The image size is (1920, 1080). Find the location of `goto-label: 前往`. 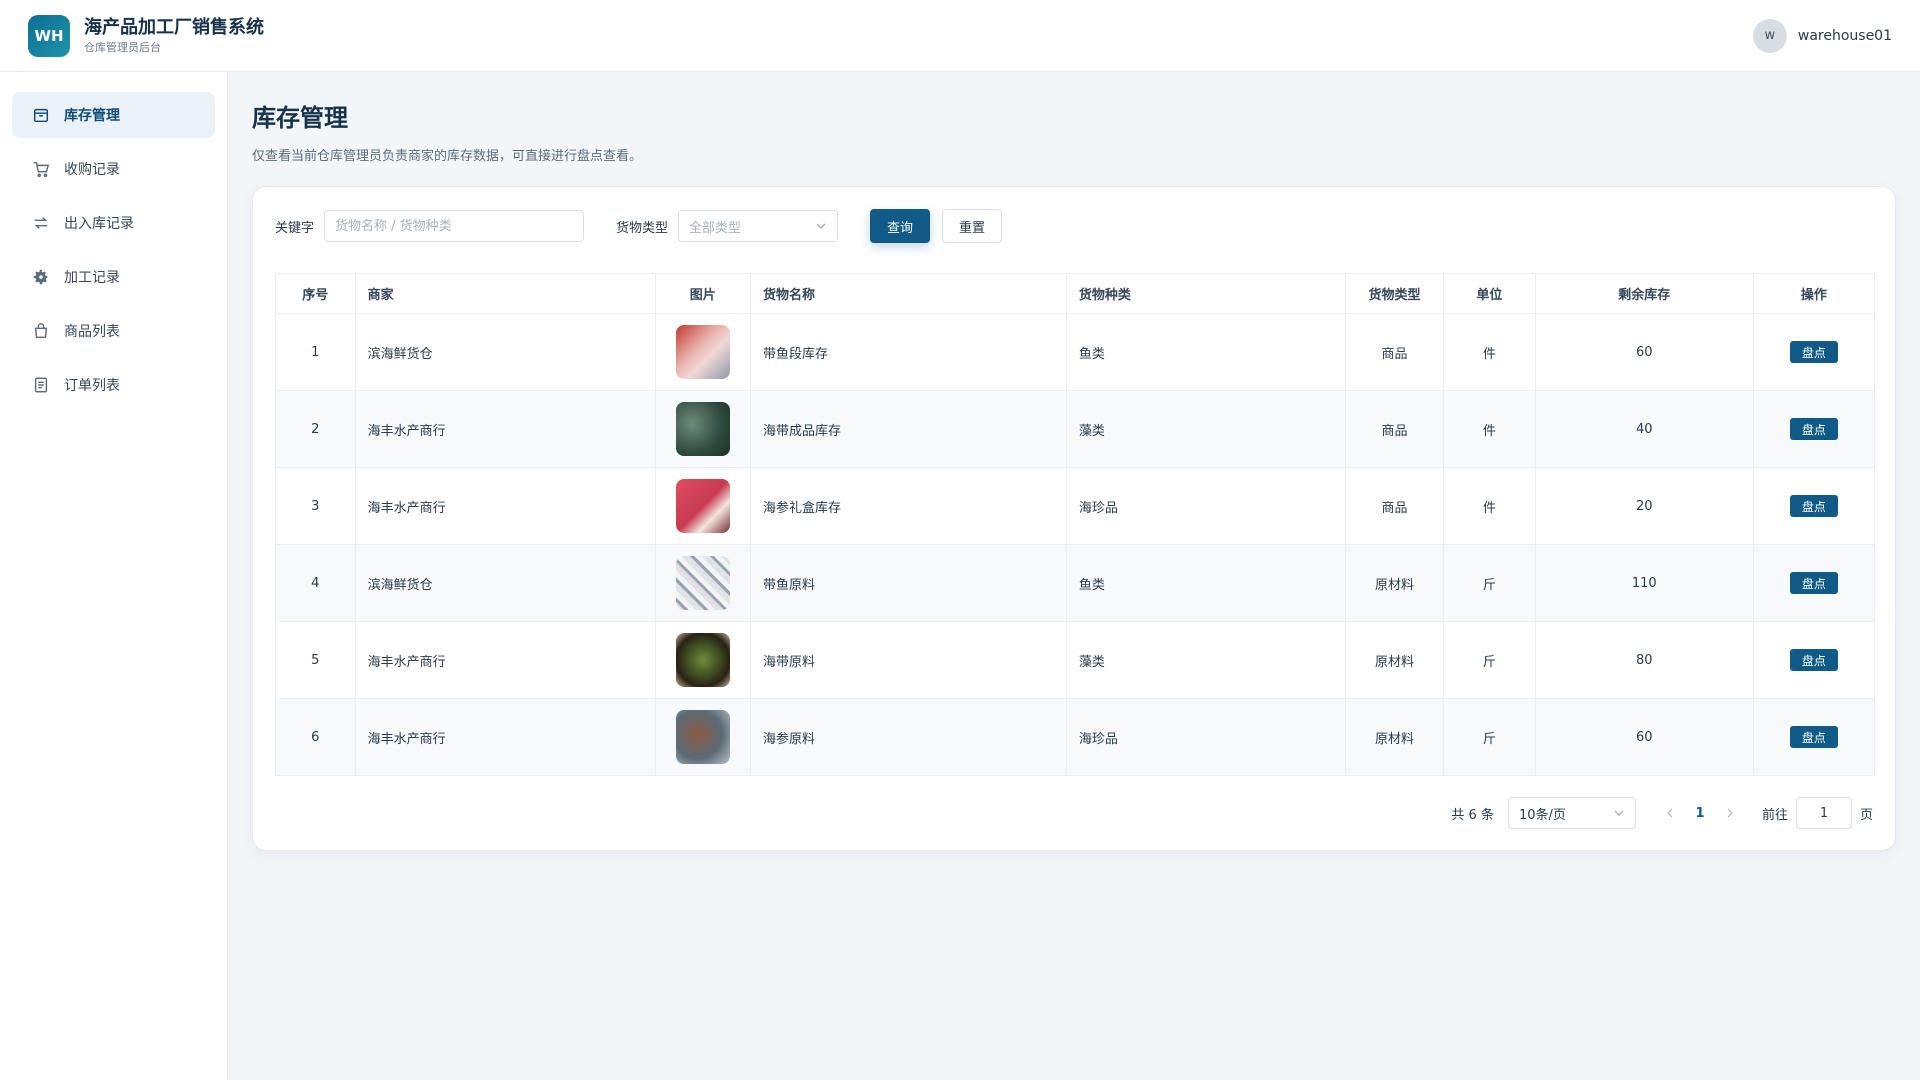

goto-label: 前往 is located at coordinates (1774, 815).